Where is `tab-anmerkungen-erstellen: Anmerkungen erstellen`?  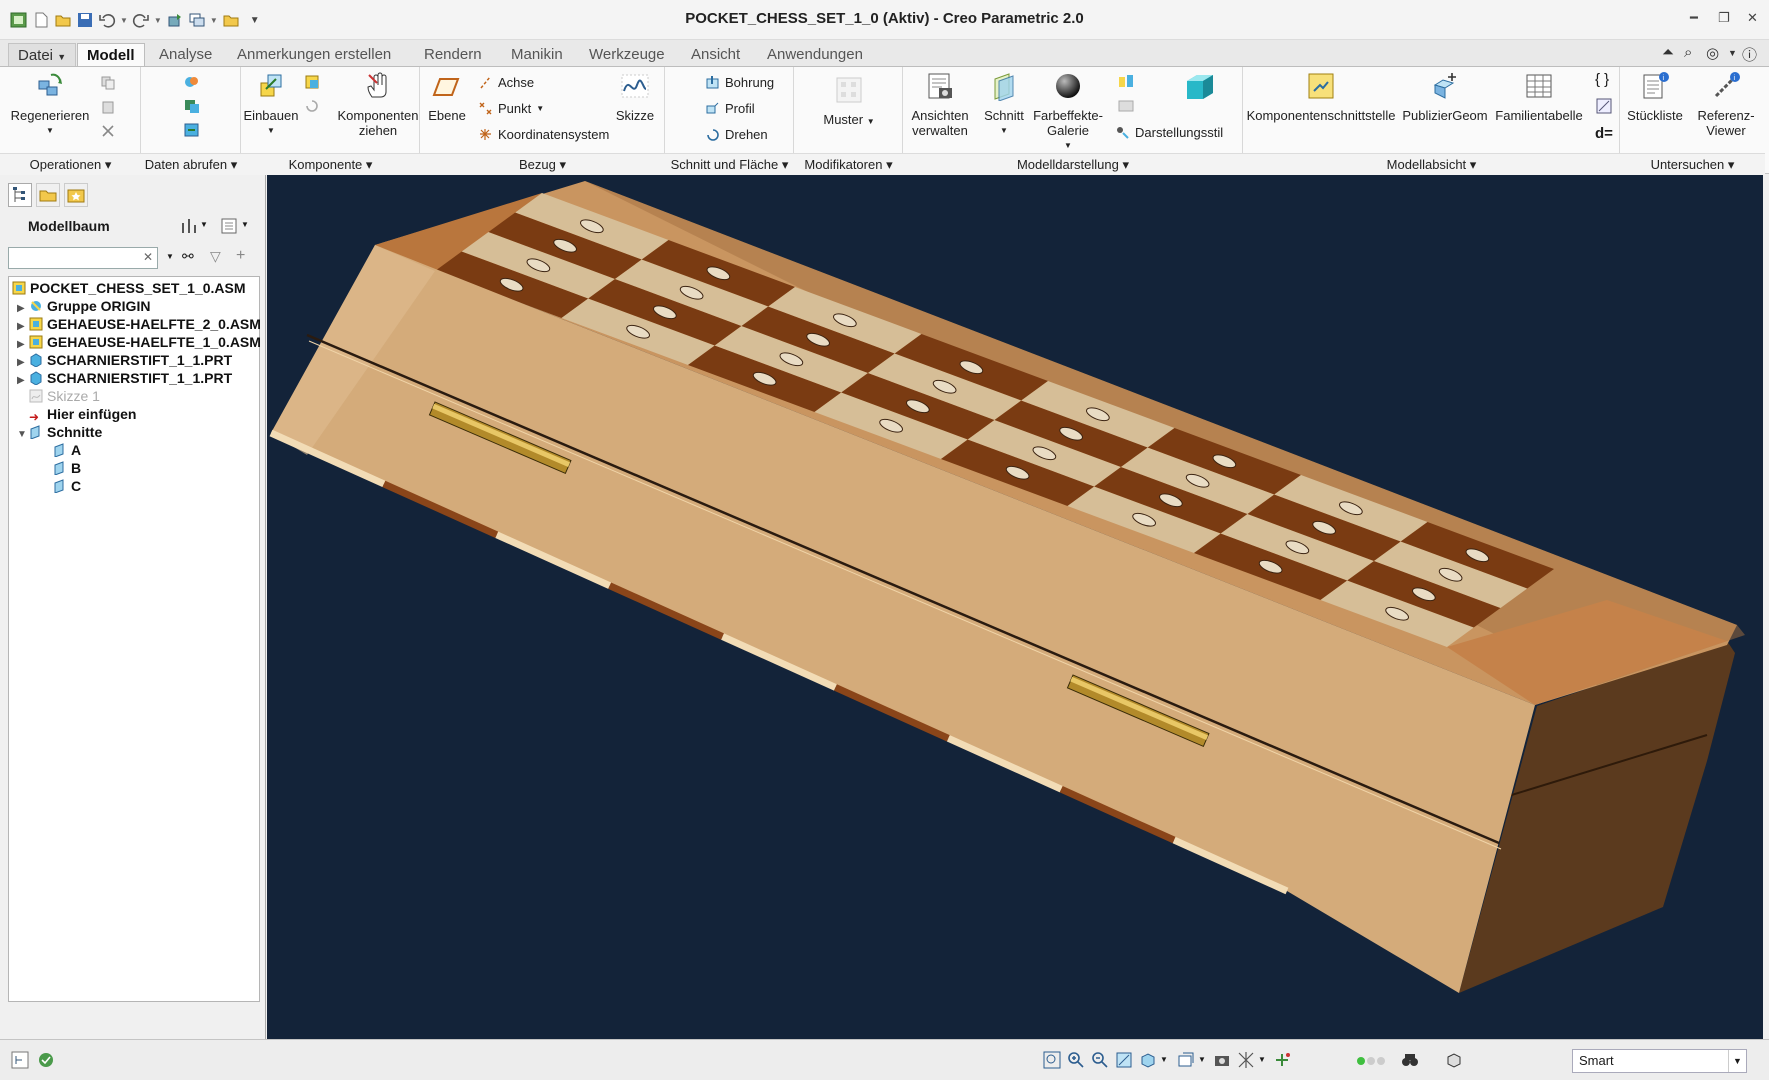
tab-anmerkungen-erstellen: Anmerkungen erstellen is located at coordinates (314, 55).